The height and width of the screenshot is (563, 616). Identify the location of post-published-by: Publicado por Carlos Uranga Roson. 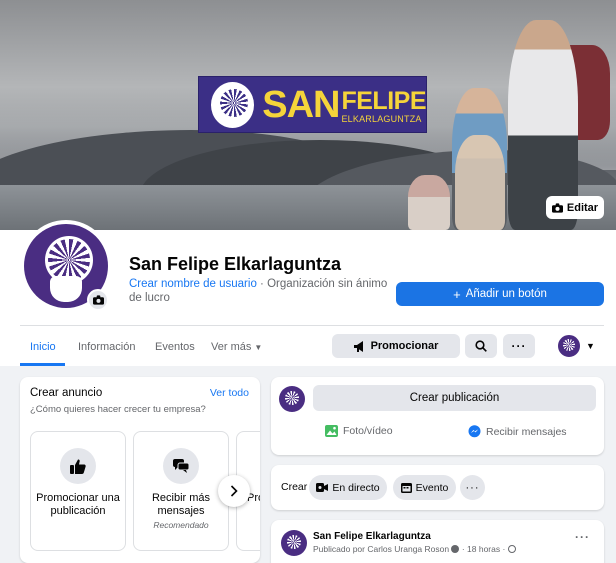
(381, 549).